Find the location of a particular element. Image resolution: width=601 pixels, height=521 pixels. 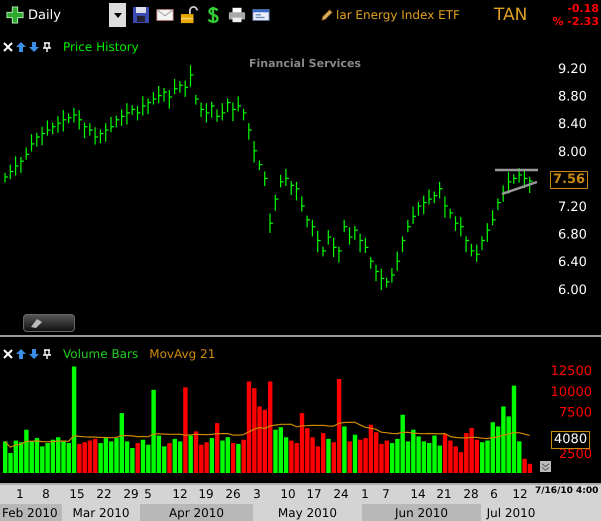

date-label: 15 is located at coordinates (77, 494).